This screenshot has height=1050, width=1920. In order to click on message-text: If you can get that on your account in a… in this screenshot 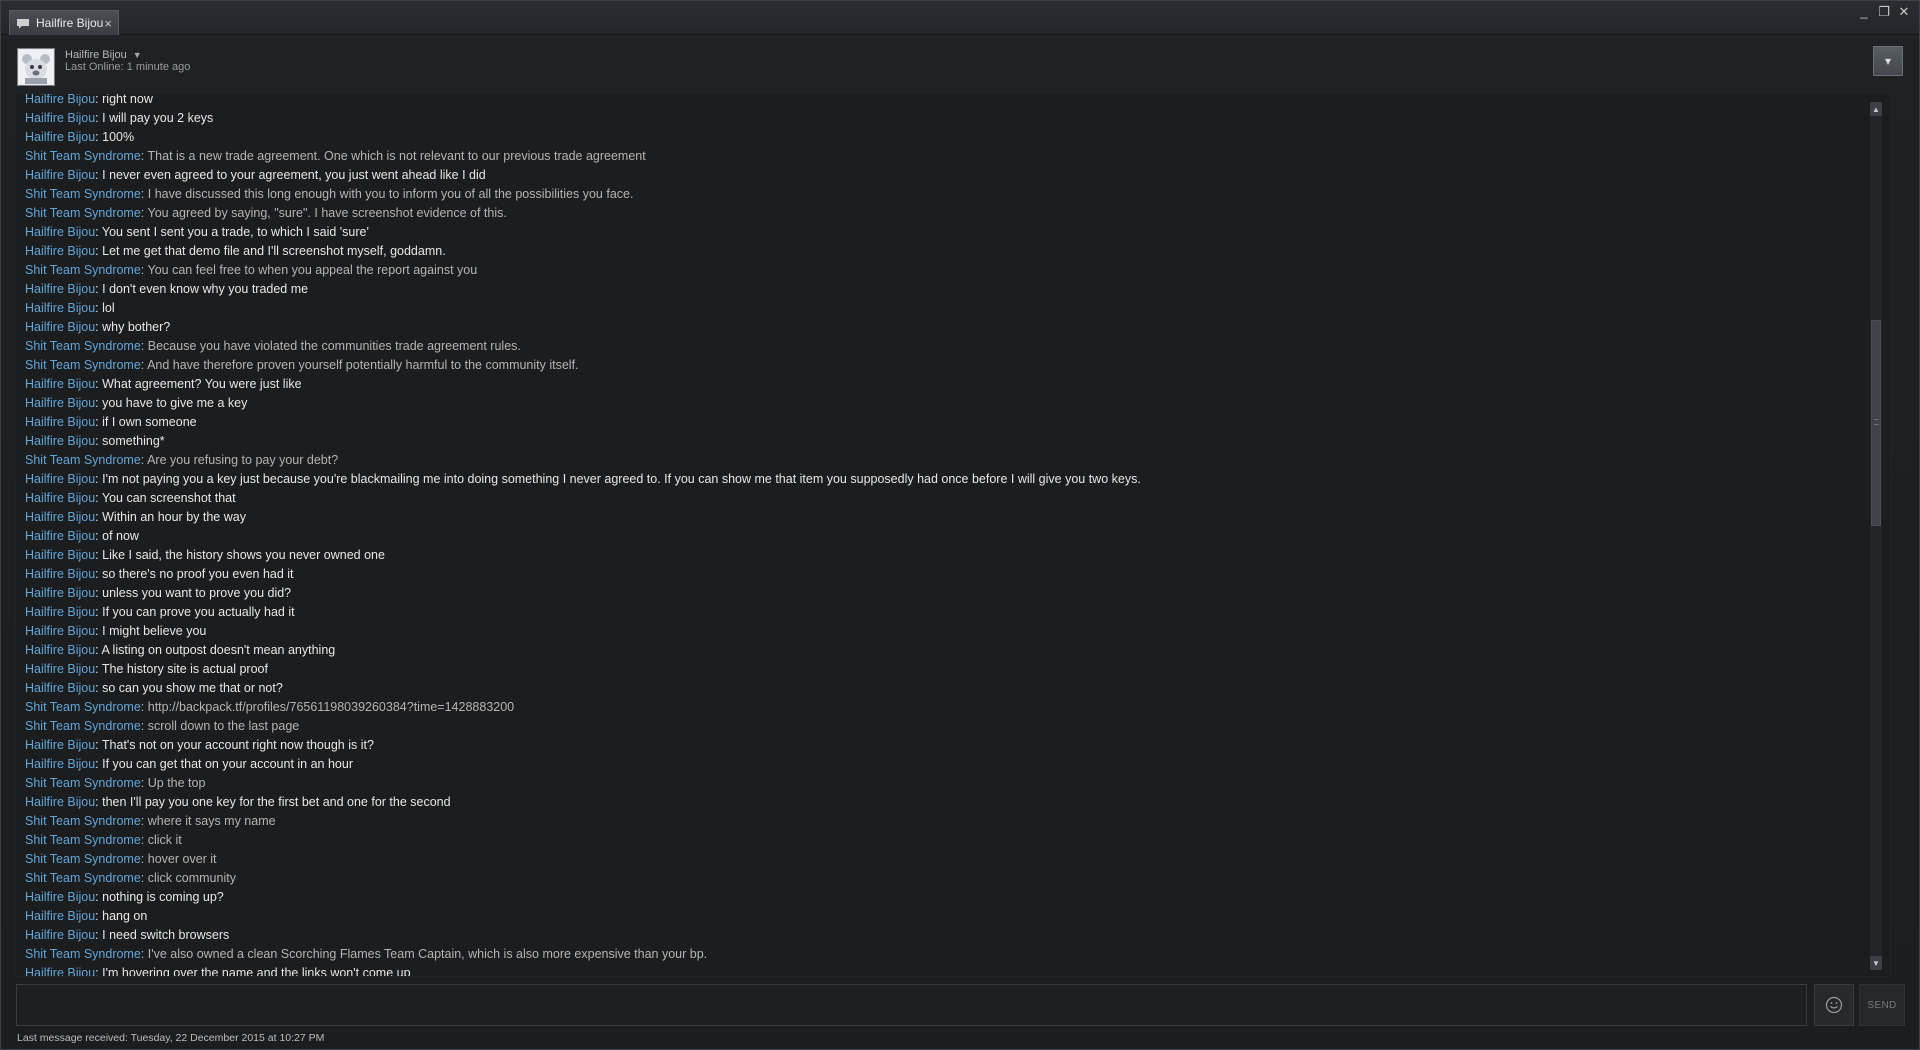, I will do `click(227, 764)`.